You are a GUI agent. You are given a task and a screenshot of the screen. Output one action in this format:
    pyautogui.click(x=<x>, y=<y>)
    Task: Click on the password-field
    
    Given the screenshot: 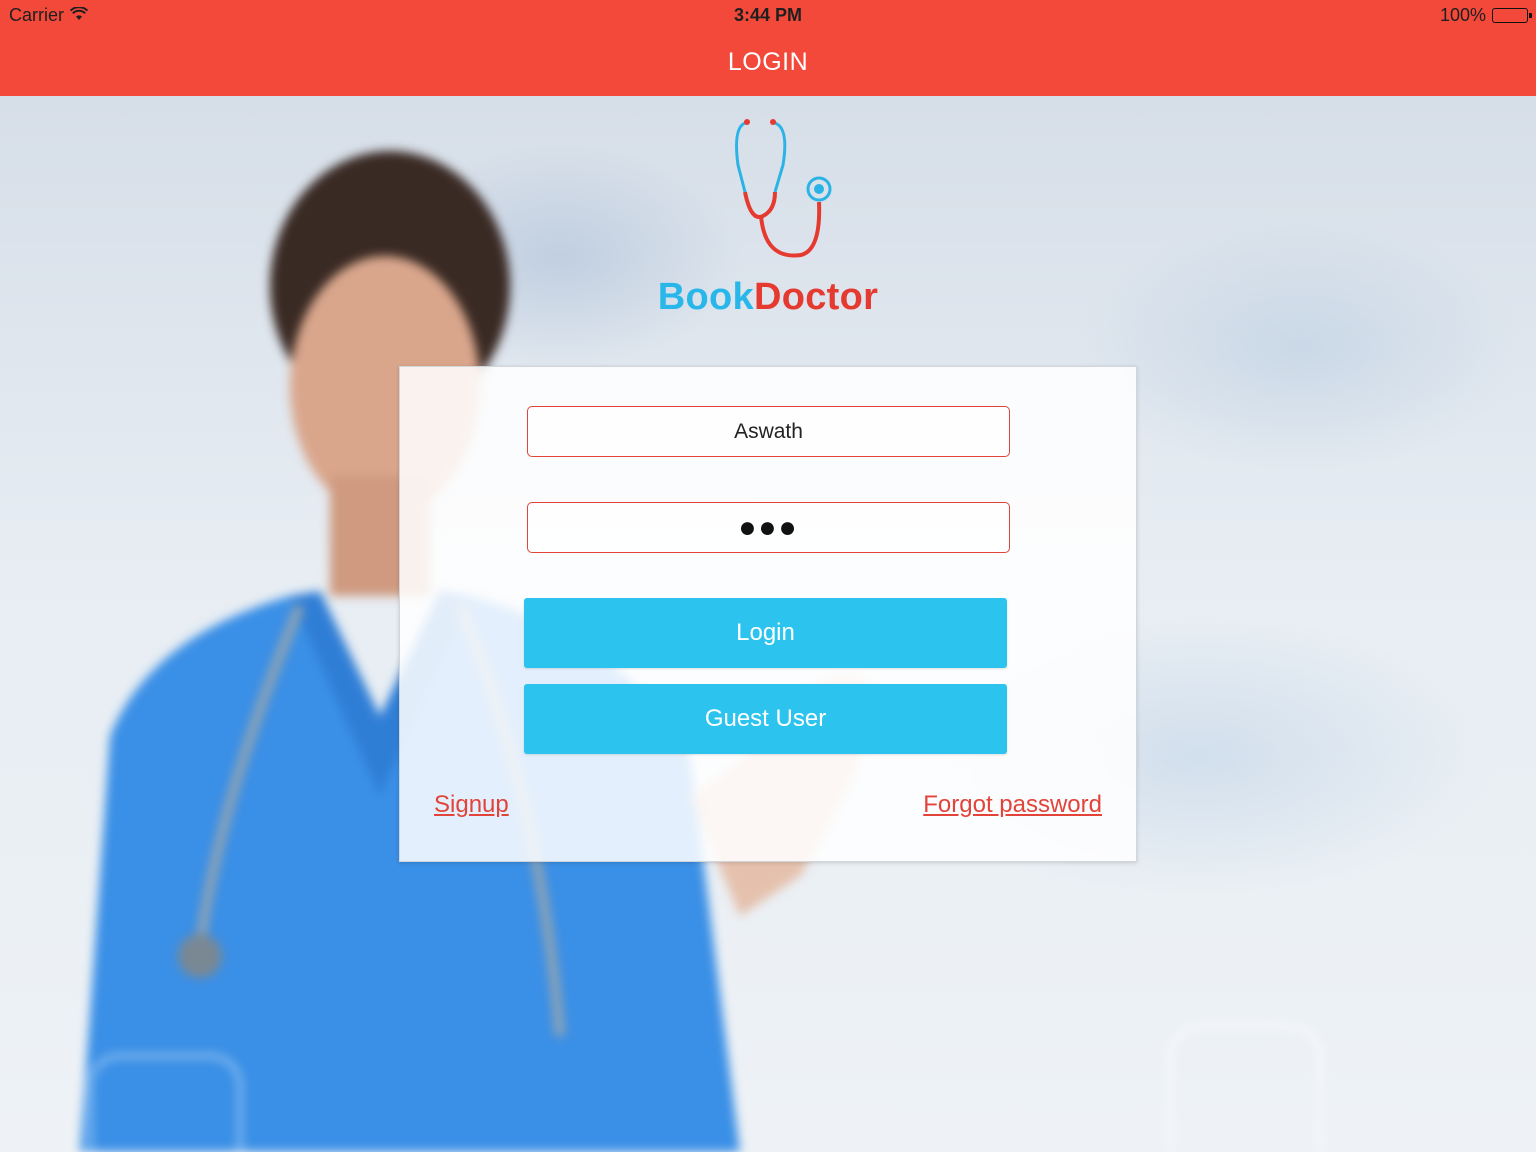 What is the action you would take?
    pyautogui.click(x=768, y=527)
    